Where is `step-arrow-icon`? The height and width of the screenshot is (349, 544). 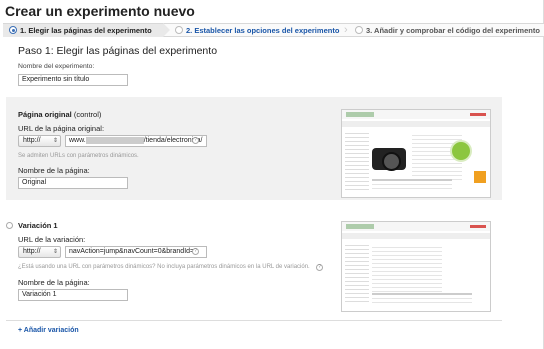
step-arrow-icon is located at coordinates (166, 30).